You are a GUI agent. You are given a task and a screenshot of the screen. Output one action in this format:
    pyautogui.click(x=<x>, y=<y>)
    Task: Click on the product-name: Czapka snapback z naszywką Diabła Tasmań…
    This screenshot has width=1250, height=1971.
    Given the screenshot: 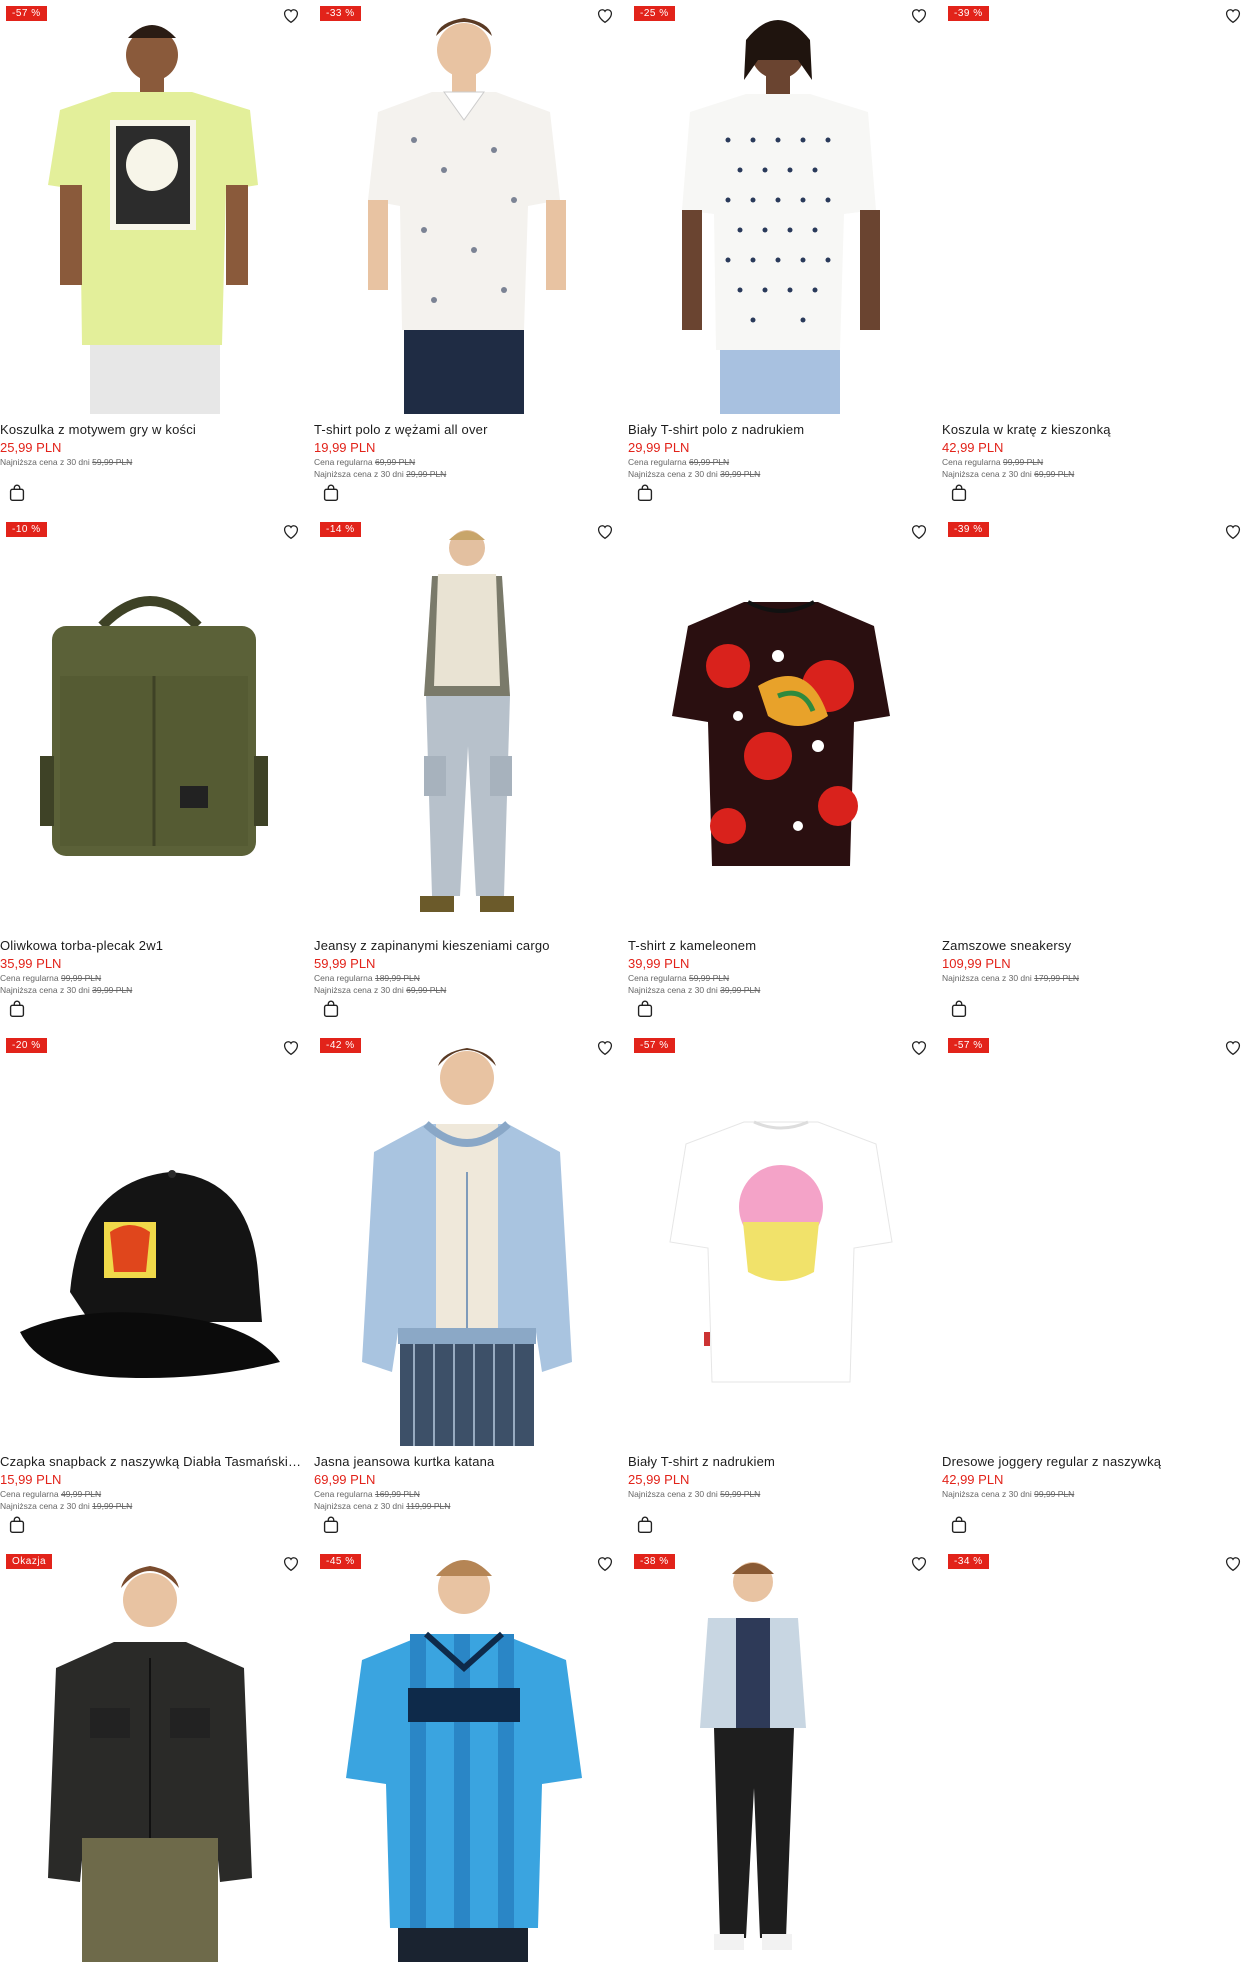 What is the action you would take?
    pyautogui.click(x=153, y=1462)
    